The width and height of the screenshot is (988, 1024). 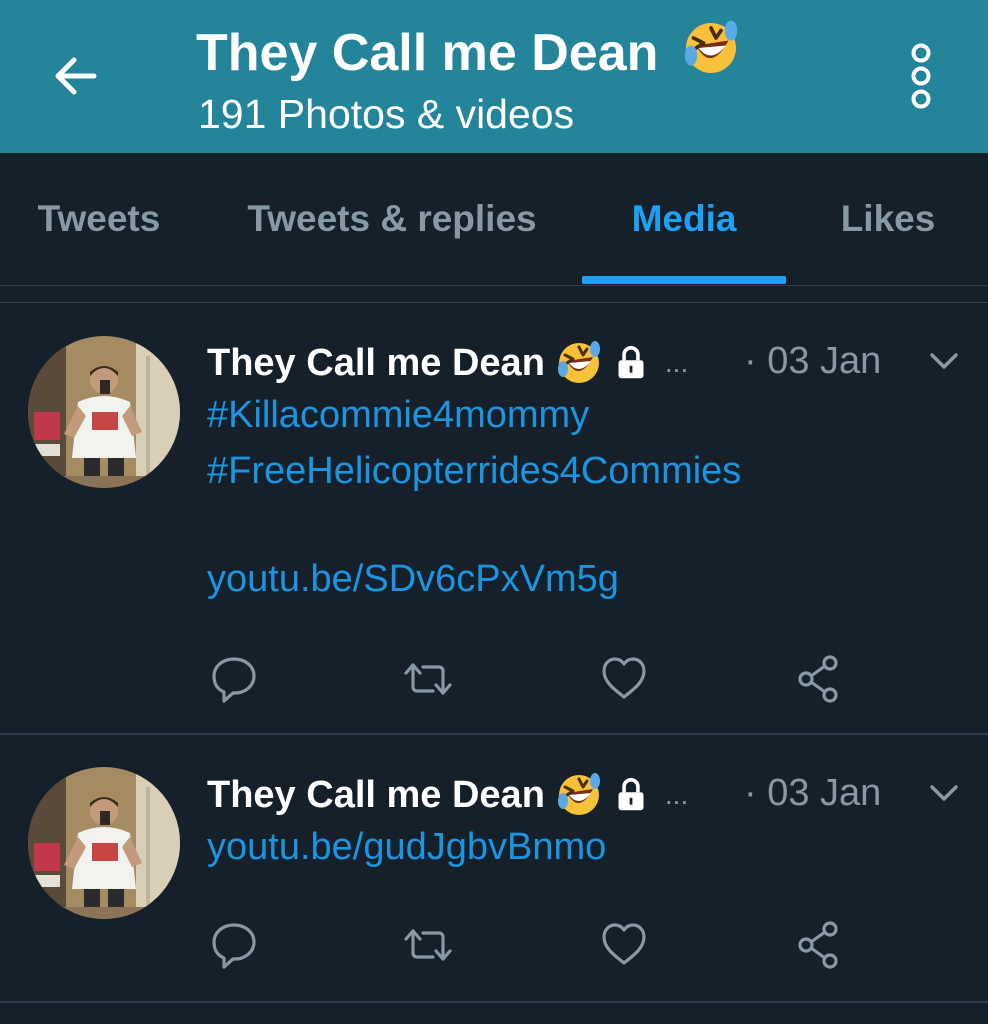 I want to click on app-header: They Call me Dean 191 Photos & videos, so click(x=494, y=76).